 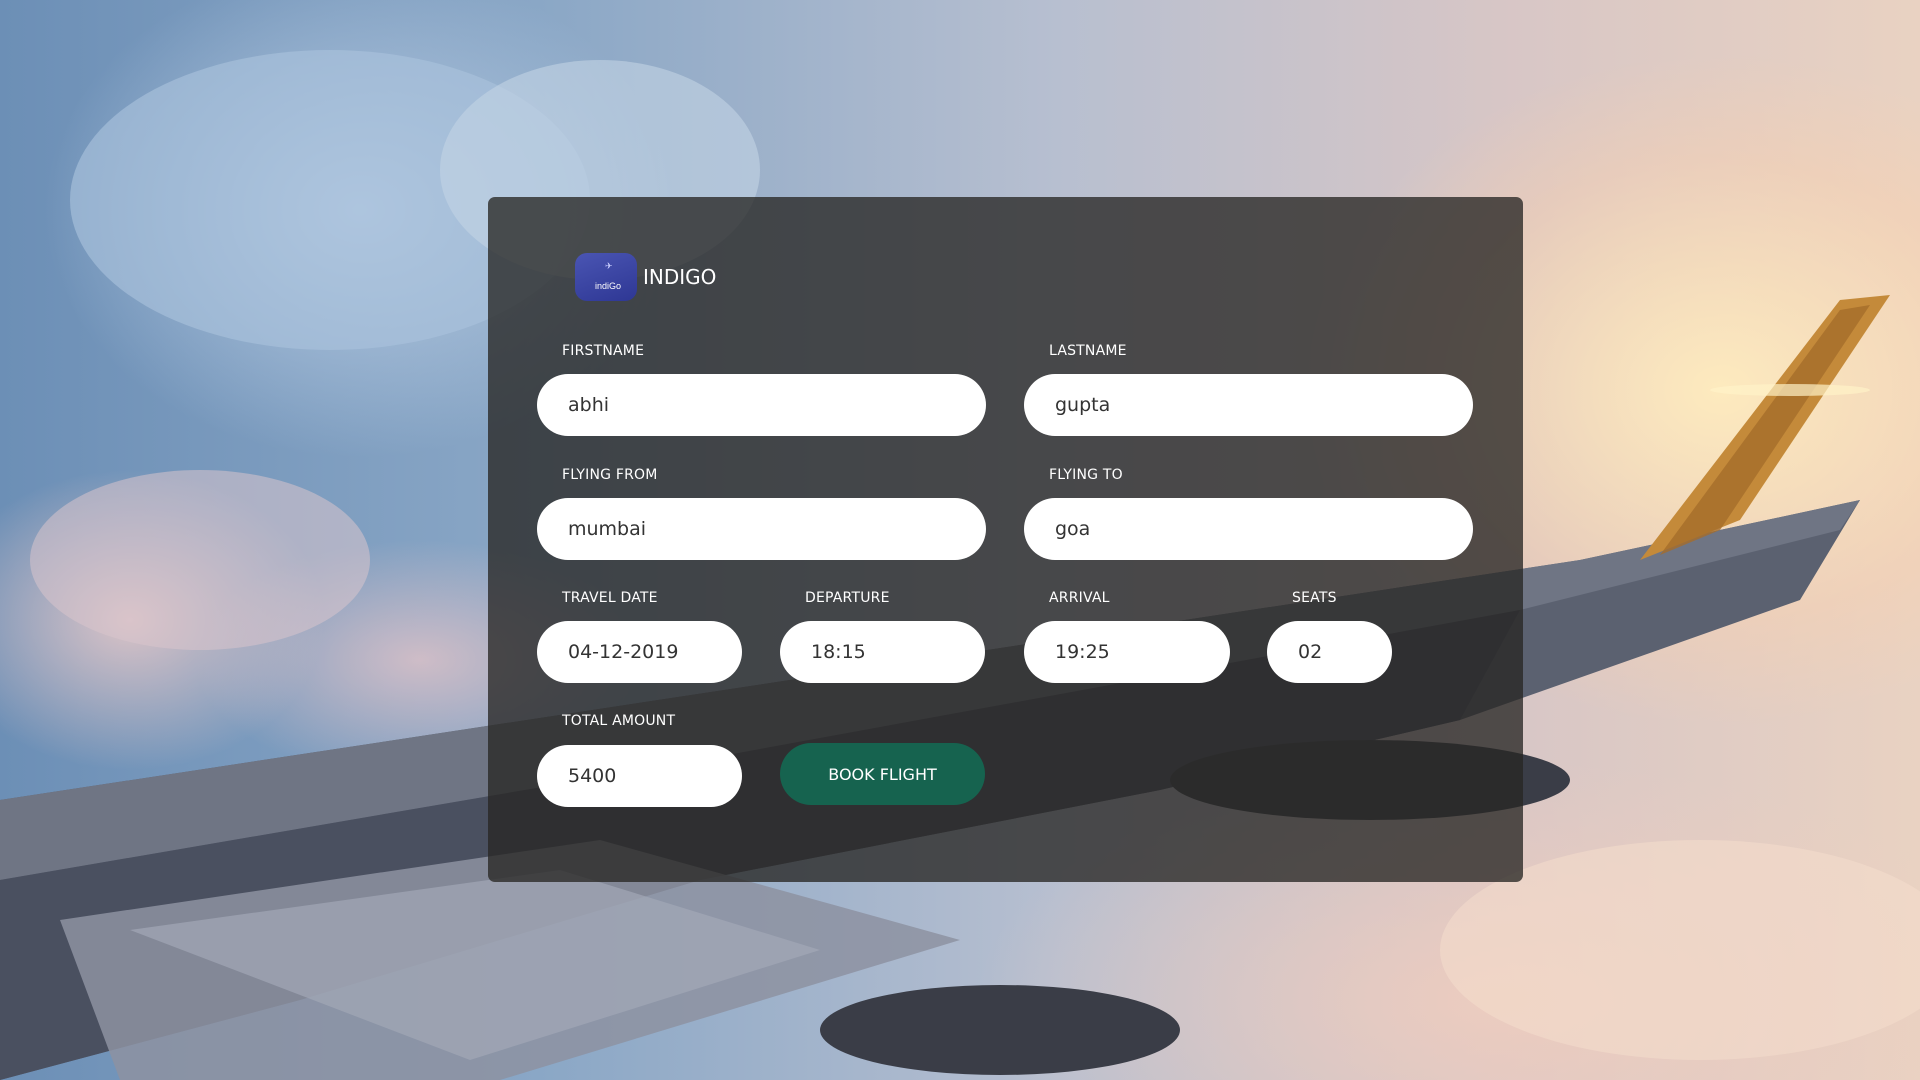 What do you see at coordinates (603, 351) in the screenshot?
I see `firstname-label: FIRSTNAME` at bounding box center [603, 351].